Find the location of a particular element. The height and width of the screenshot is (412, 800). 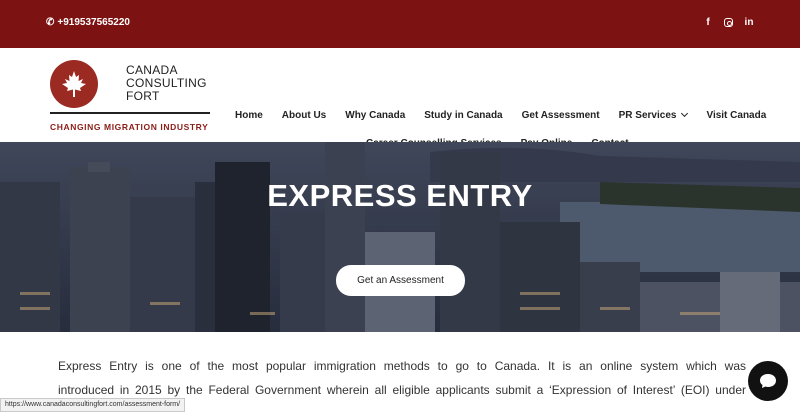

brand-name: CANADA CONSULTING FORT is located at coordinates (171, 83).